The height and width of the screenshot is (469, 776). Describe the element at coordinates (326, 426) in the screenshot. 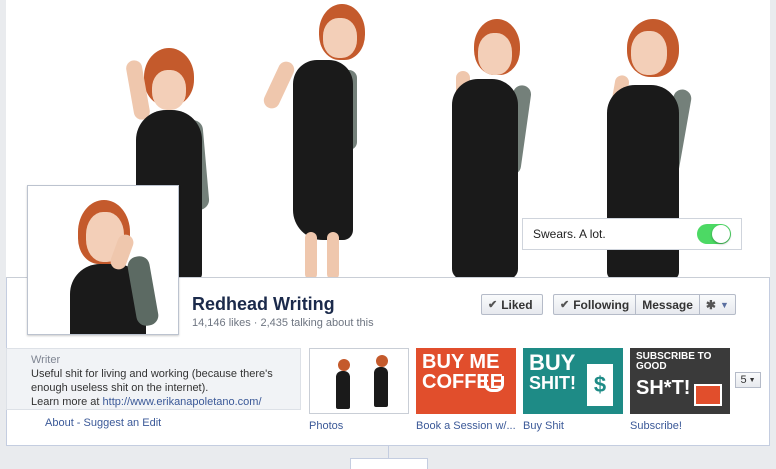

I see `app-label-photos: Photos` at that location.